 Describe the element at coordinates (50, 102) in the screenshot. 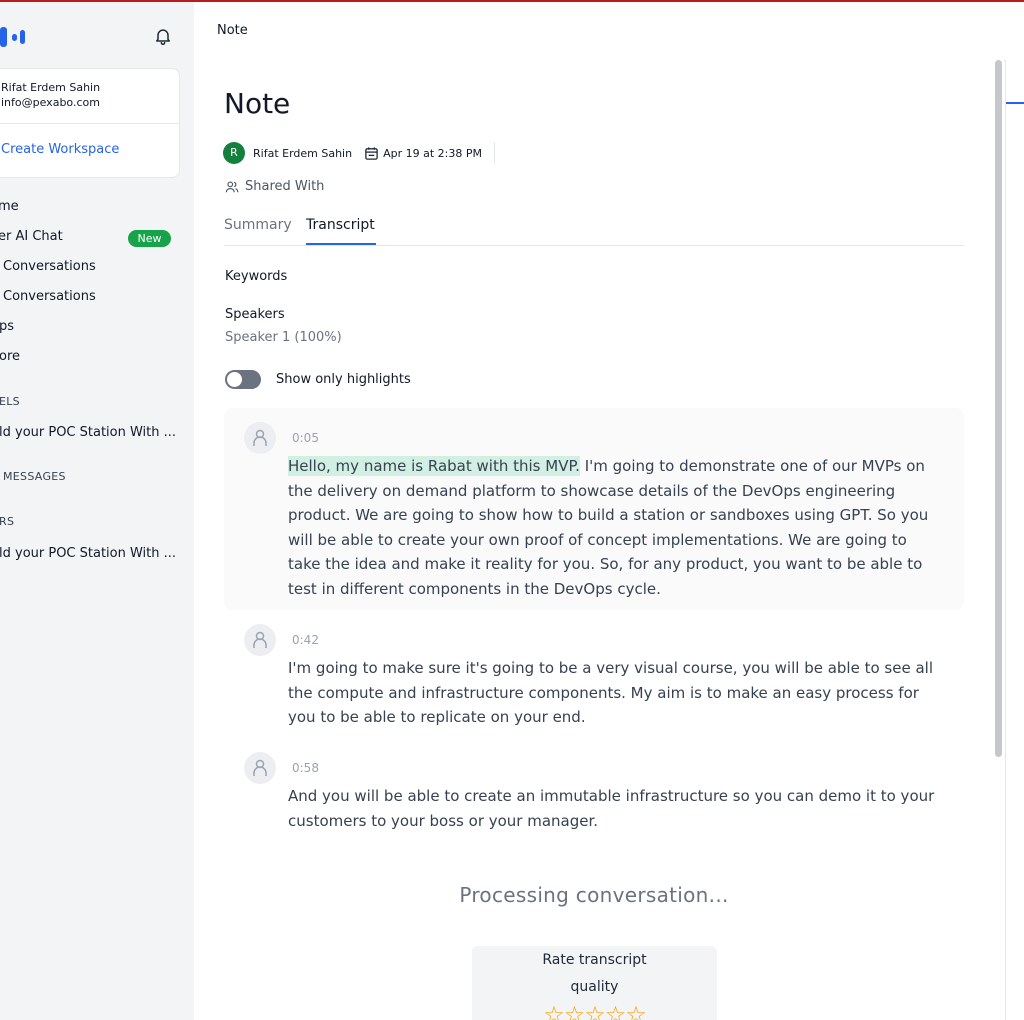

I see `profile-email: info@pexabo.com` at that location.